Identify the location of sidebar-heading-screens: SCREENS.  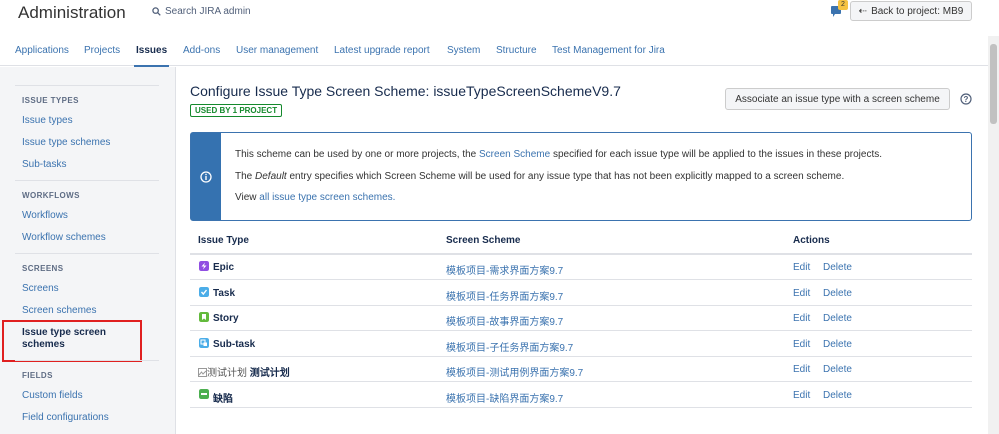
(43, 268).